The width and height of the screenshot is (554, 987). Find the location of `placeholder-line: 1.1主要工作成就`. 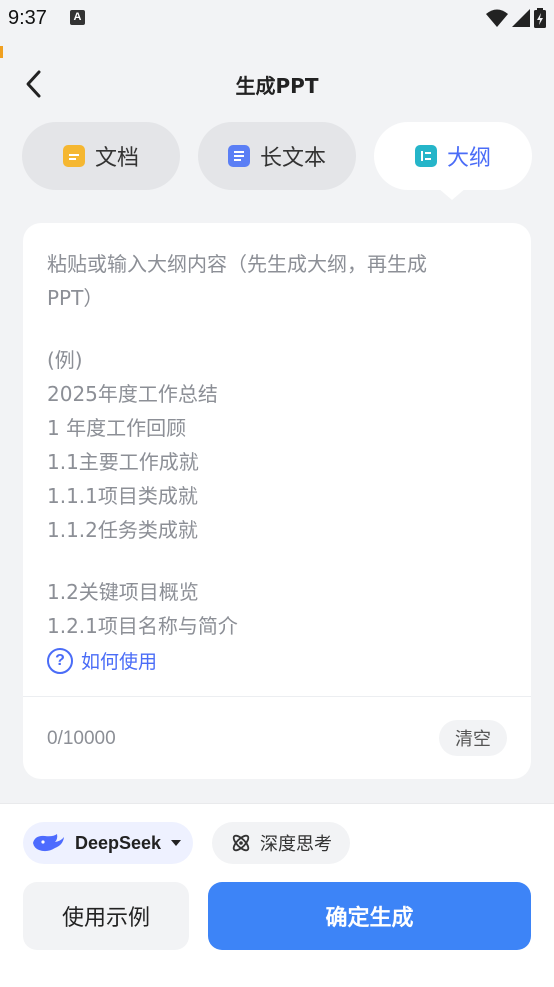

placeholder-line: 1.1主要工作成就 is located at coordinates (123, 462).